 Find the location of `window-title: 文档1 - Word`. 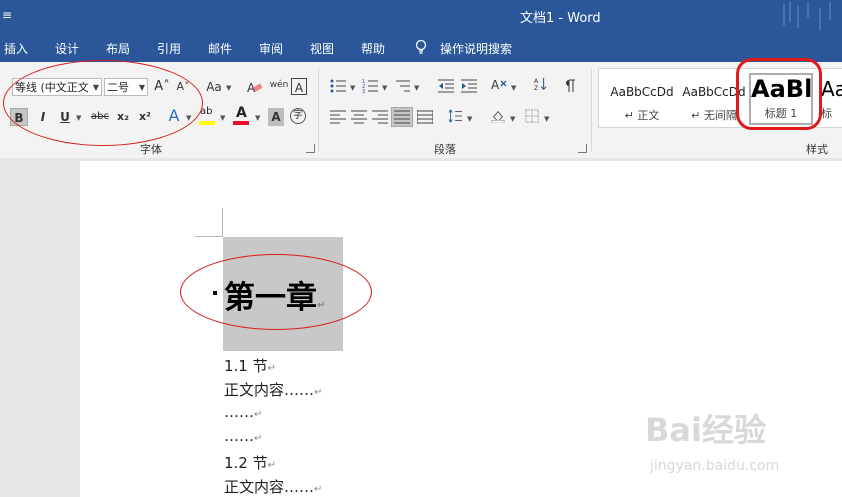

window-title: 文档1 - Word is located at coordinates (560, 18).